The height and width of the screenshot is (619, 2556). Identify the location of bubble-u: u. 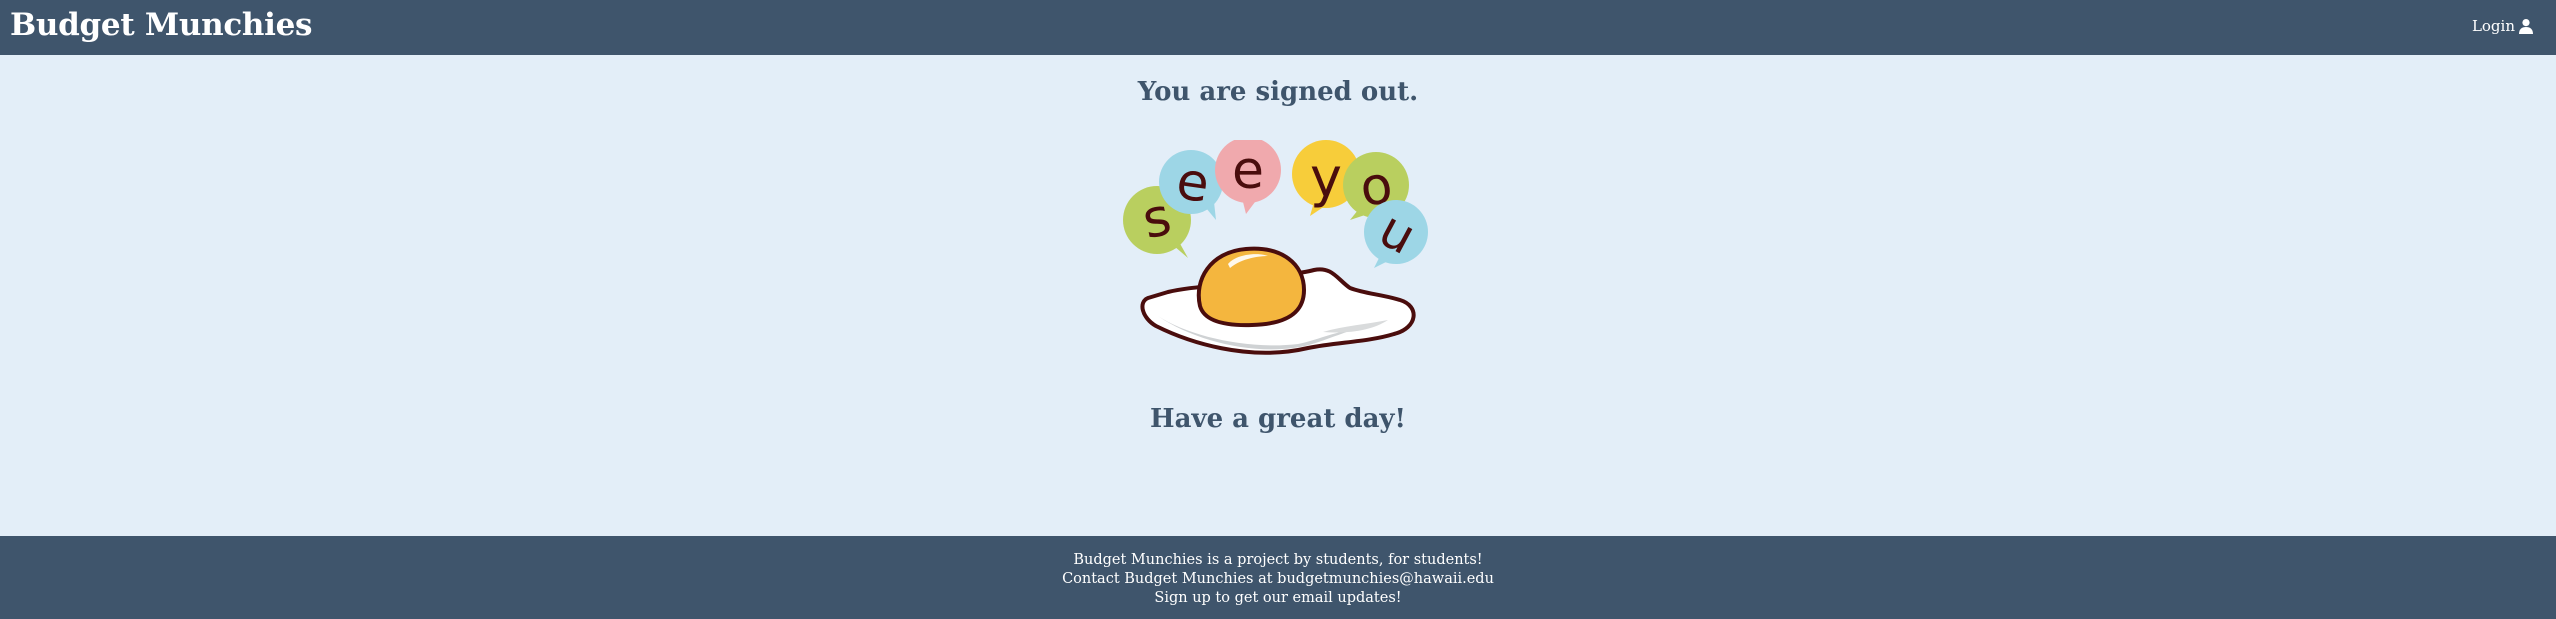
(1396, 234).